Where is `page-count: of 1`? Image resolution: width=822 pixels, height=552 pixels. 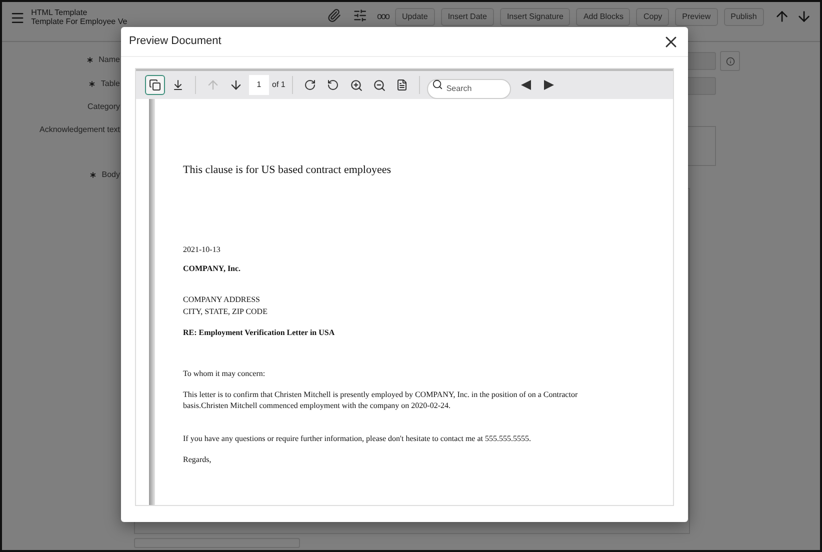 page-count: of 1 is located at coordinates (279, 85).